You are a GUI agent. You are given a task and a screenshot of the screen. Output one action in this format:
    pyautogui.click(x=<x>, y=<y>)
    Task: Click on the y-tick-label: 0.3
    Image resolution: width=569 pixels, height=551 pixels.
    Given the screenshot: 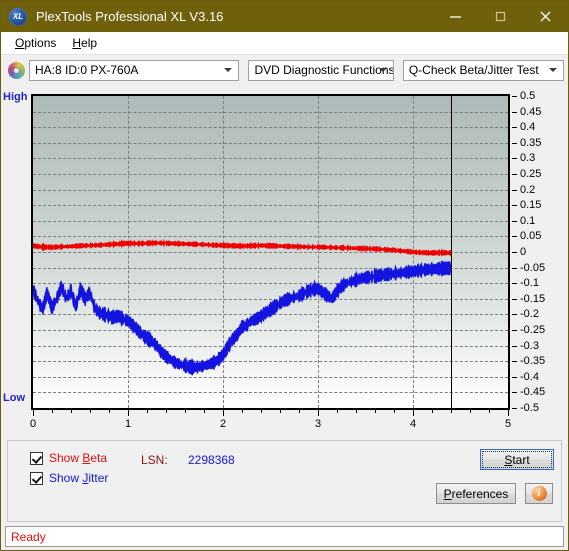 What is the action you would take?
    pyautogui.click(x=528, y=158)
    